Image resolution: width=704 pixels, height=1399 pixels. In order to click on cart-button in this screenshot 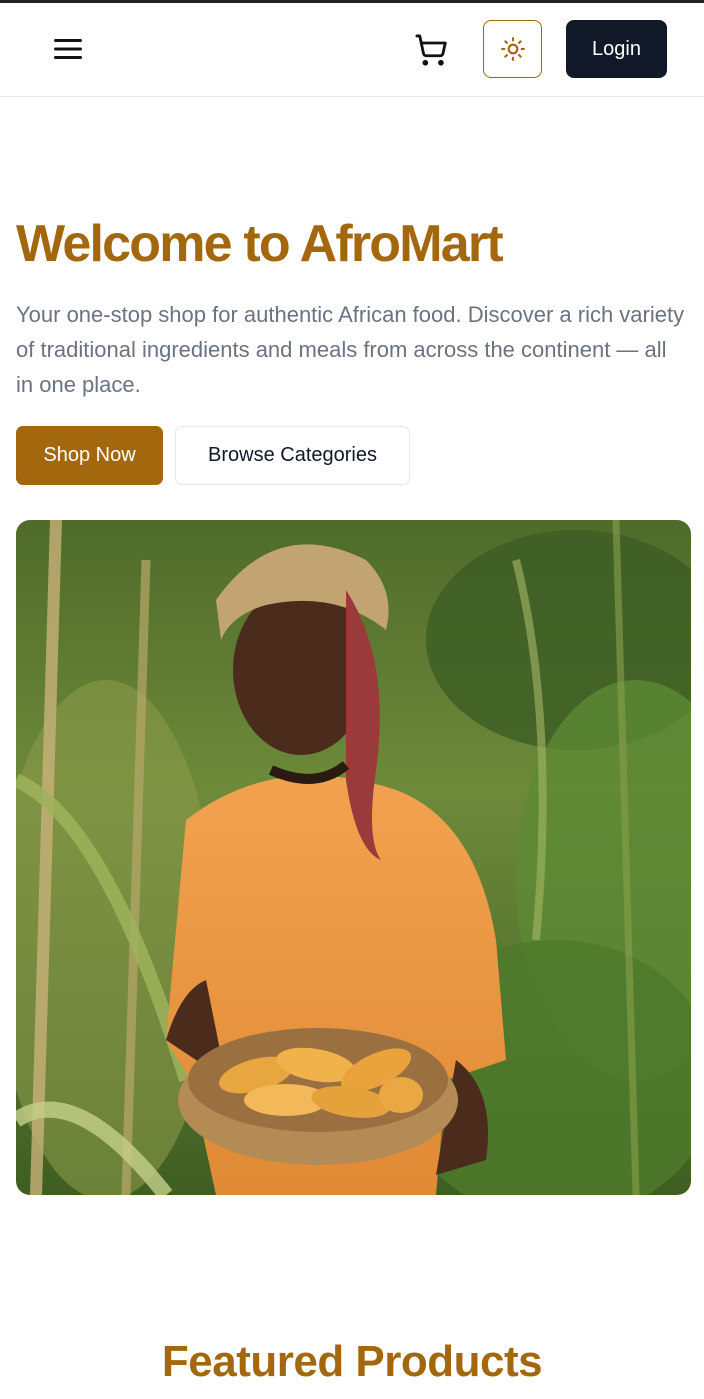, I will do `click(431, 50)`.